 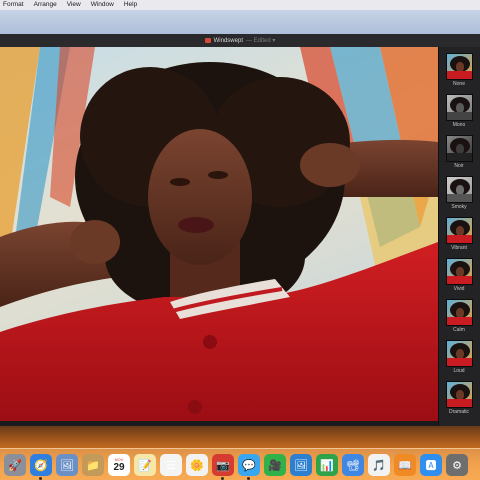 What do you see at coordinates (459, 84) in the screenshot?
I see `filter-label: None` at bounding box center [459, 84].